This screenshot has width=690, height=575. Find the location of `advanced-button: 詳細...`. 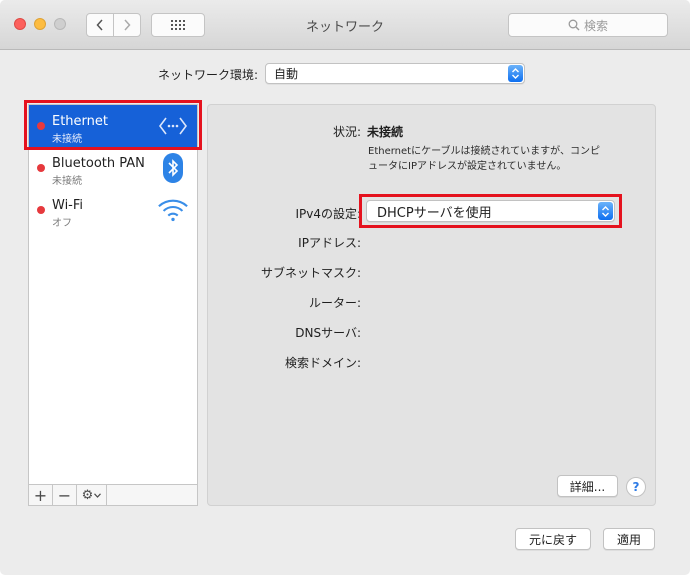

advanced-button: 詳細... is located at coordinates (587, 486).